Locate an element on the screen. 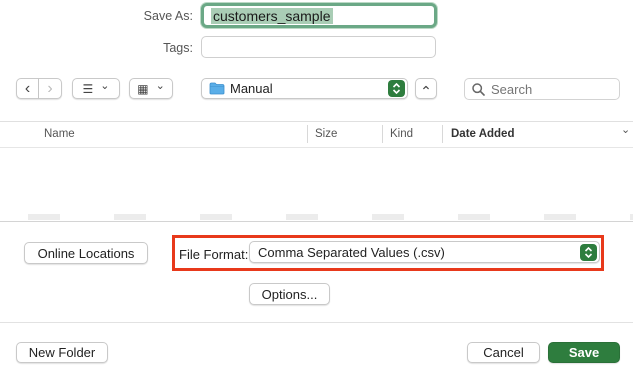  chevron-right-icon: › is located at coordinates (50, 88).